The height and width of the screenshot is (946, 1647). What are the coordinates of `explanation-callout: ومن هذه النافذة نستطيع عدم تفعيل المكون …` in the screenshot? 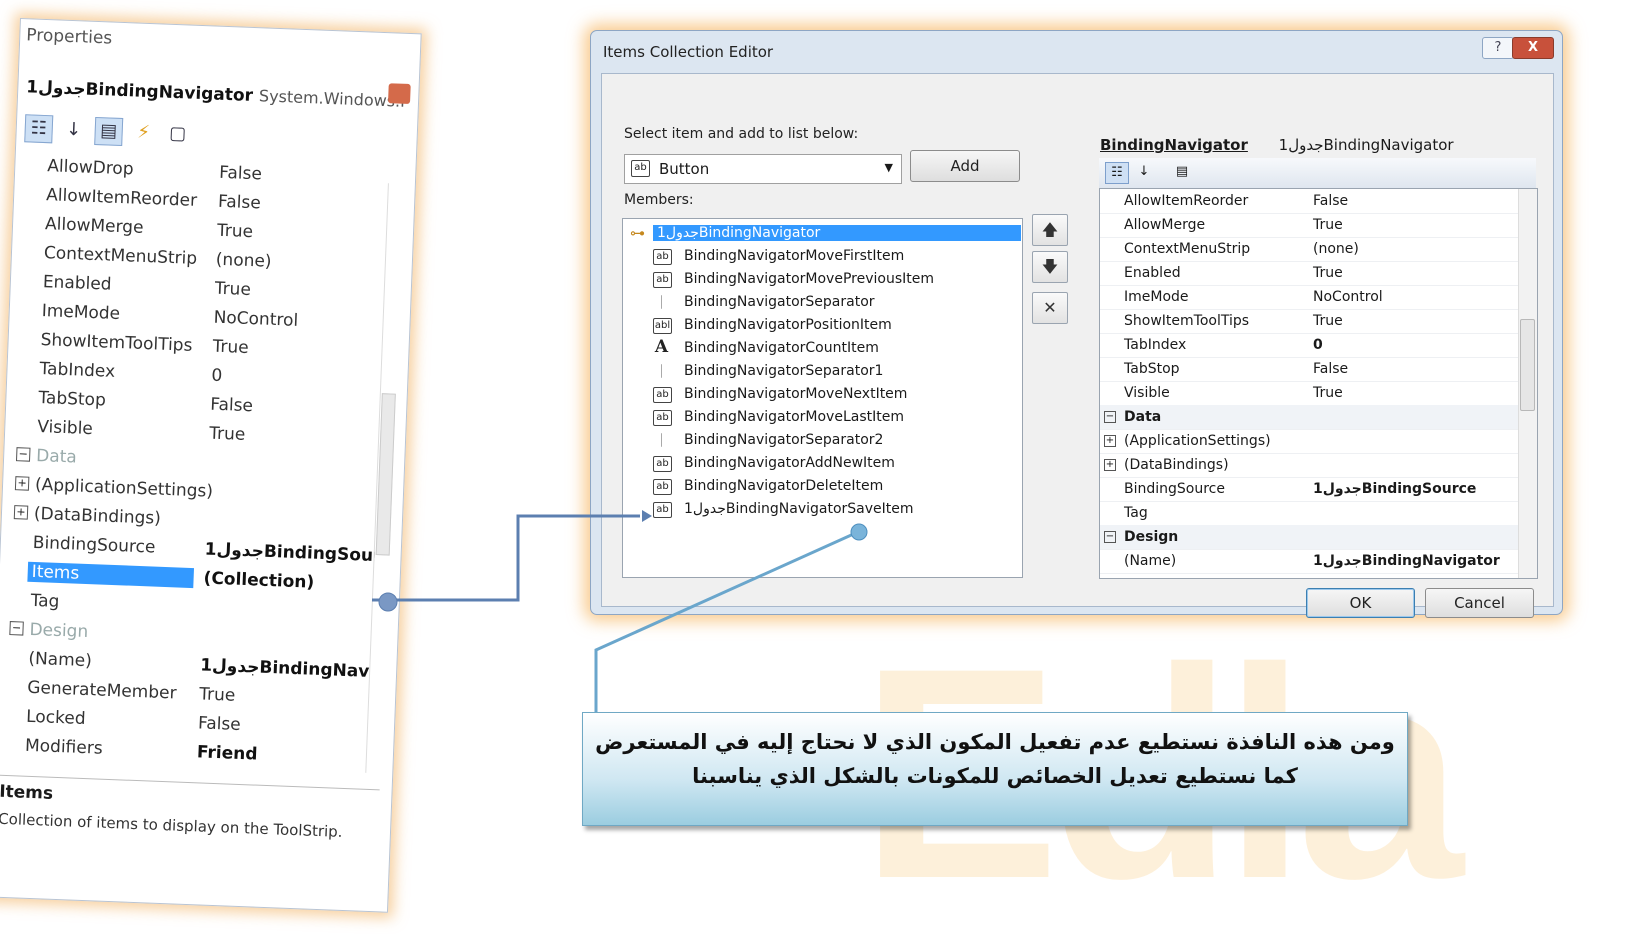 It's located at (995, 769).